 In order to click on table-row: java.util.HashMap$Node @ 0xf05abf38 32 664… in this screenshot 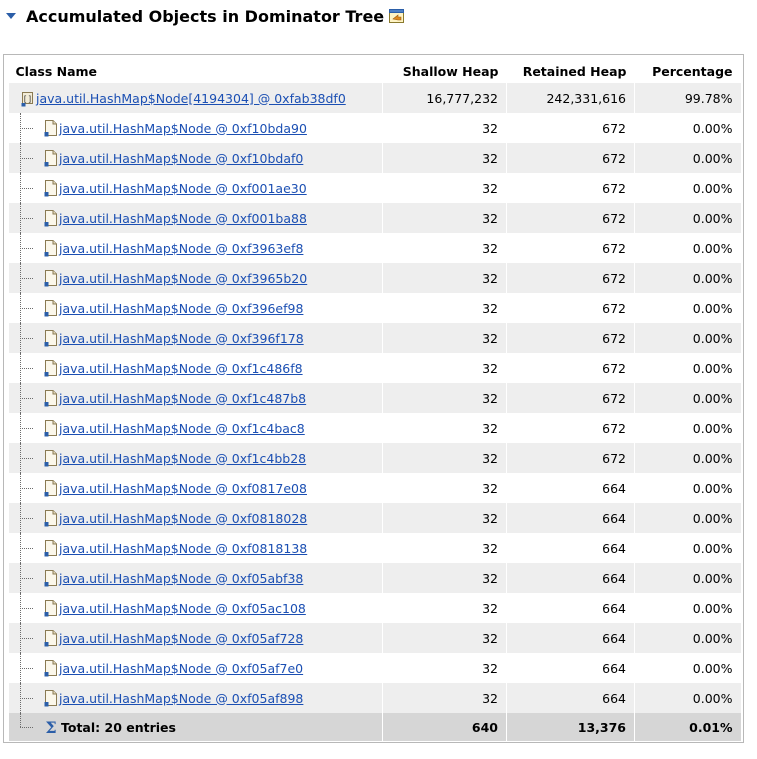, I will do `click(374, 578)`.